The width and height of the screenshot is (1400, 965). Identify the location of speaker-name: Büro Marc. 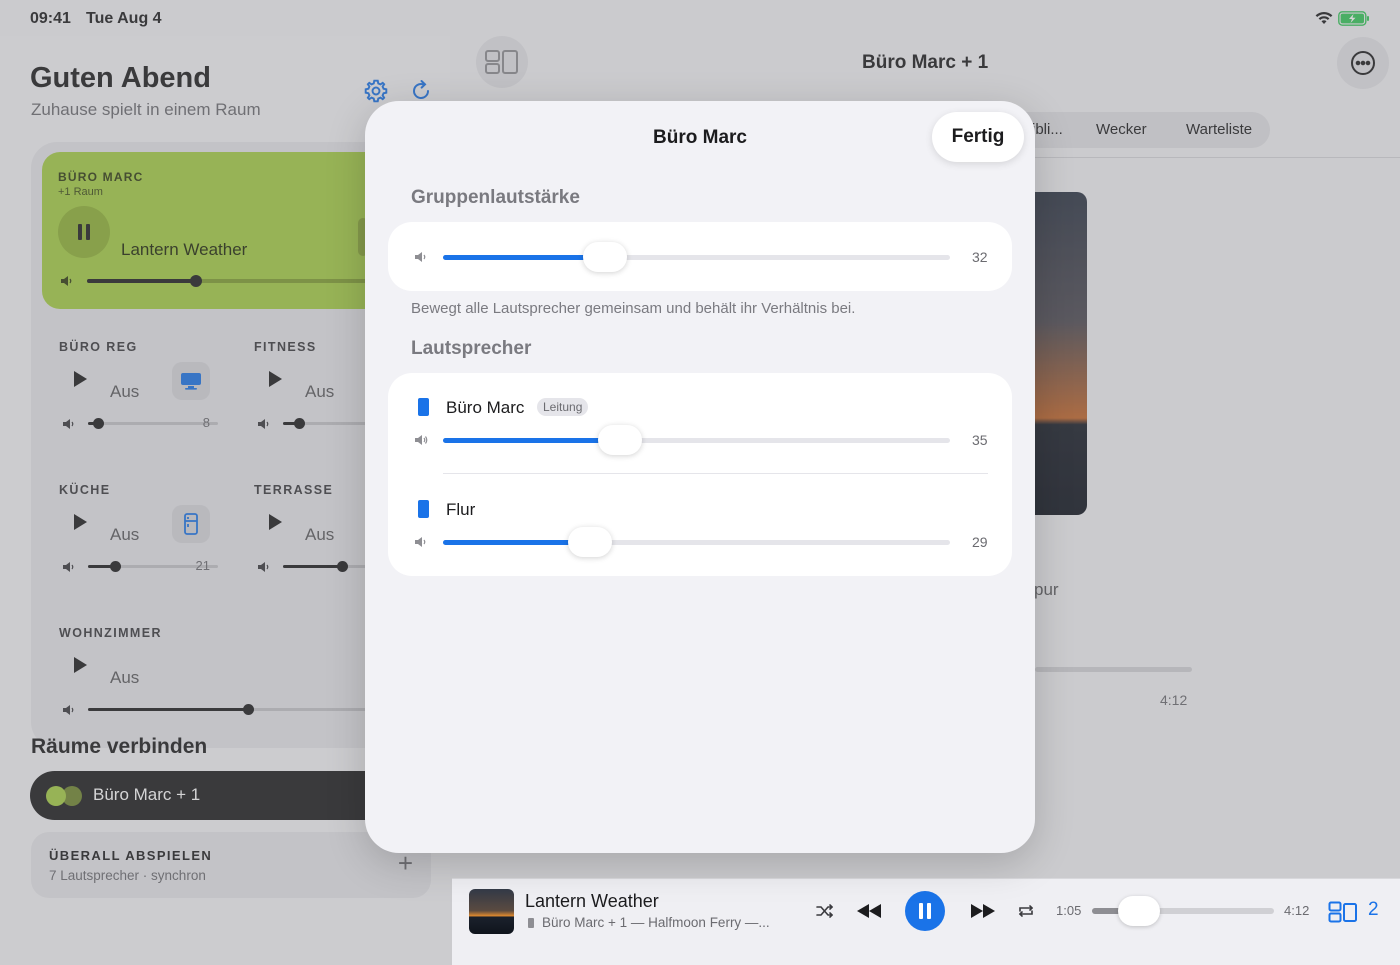
(485, 407).